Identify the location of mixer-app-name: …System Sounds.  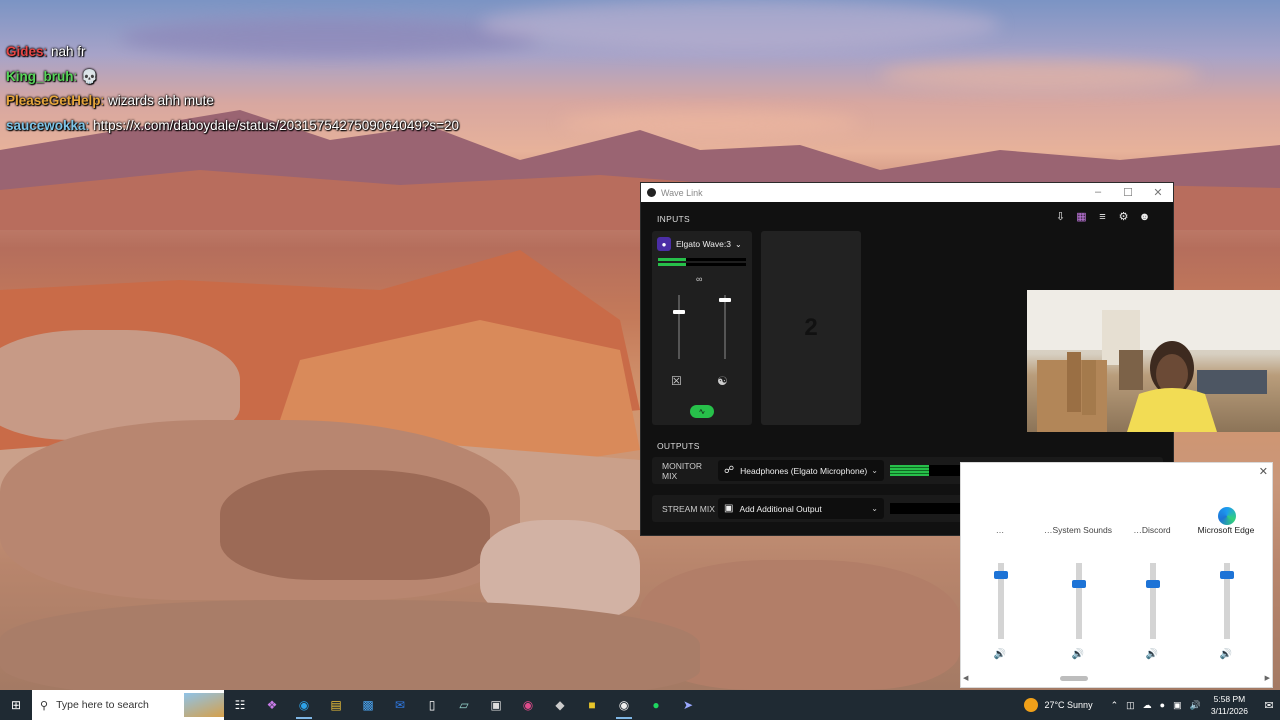
(1078, 530).